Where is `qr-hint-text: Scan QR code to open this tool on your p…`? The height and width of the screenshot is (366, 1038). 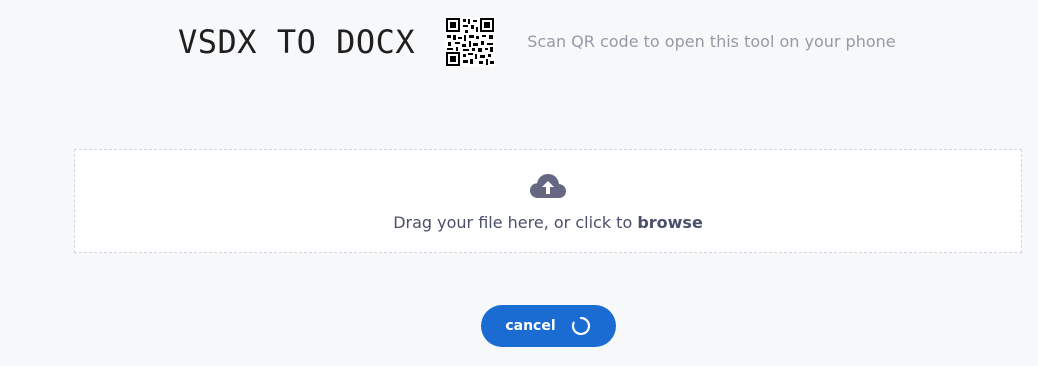 qr-hint-text: Scan QR code to open this tool on your p… is located at coordinates (711, 41).